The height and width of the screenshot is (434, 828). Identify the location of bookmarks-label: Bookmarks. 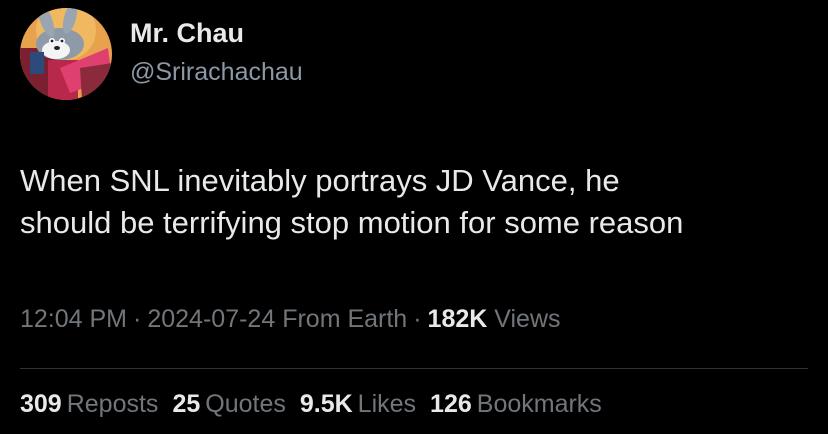
(539, 404).